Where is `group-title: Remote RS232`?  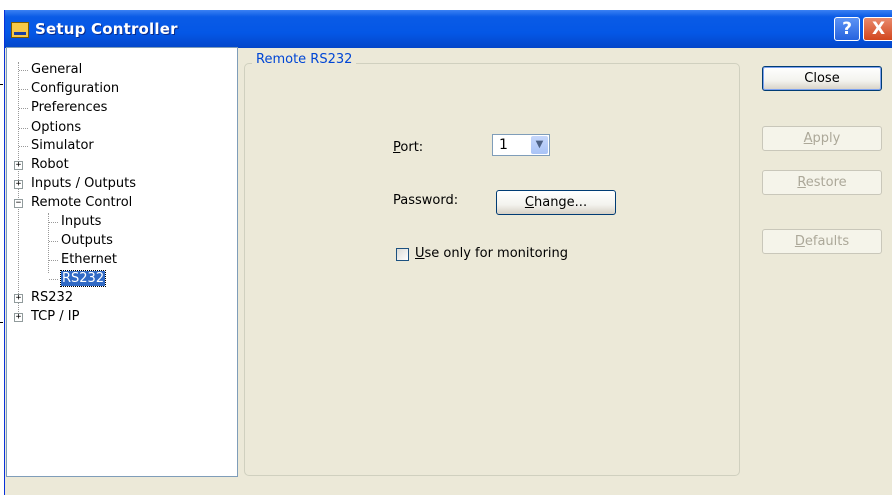
group-title: Remote RS232 is located at coordinates (304, 59).